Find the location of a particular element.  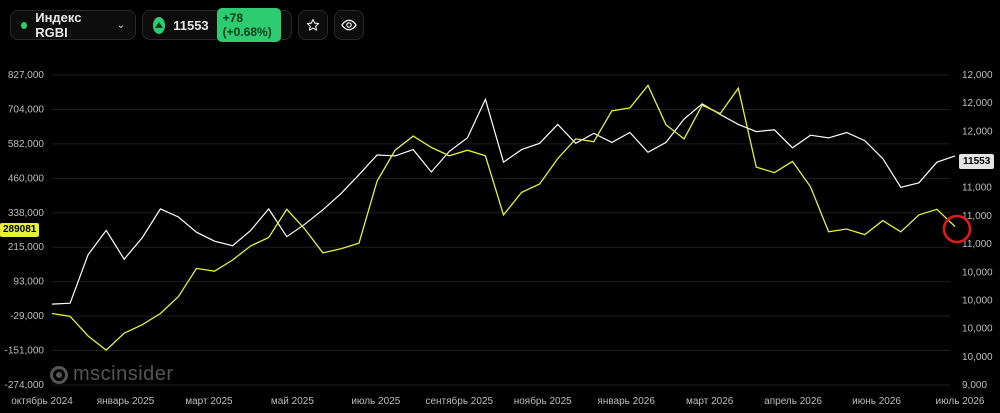

watermark-text: mscinsider is located at coordinates (123, 374).